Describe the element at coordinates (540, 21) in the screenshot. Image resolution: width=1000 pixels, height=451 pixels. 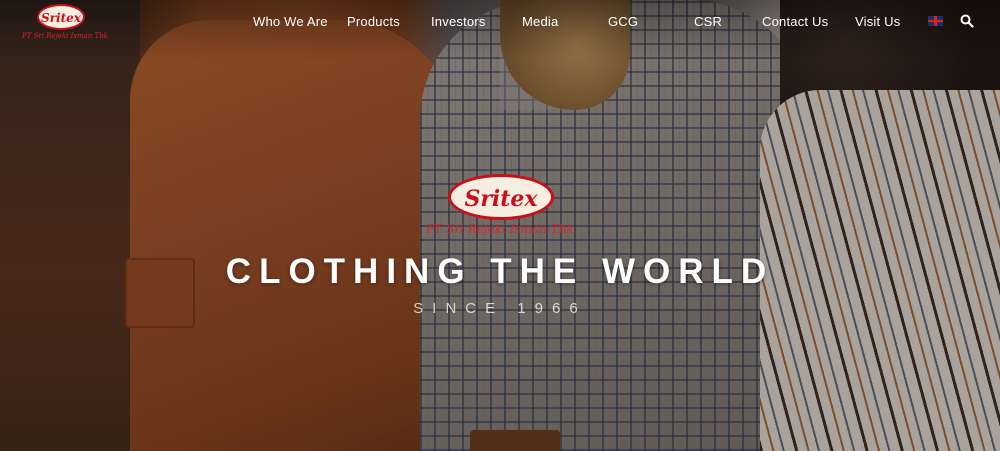
I see `nav-media: Media` at that location.